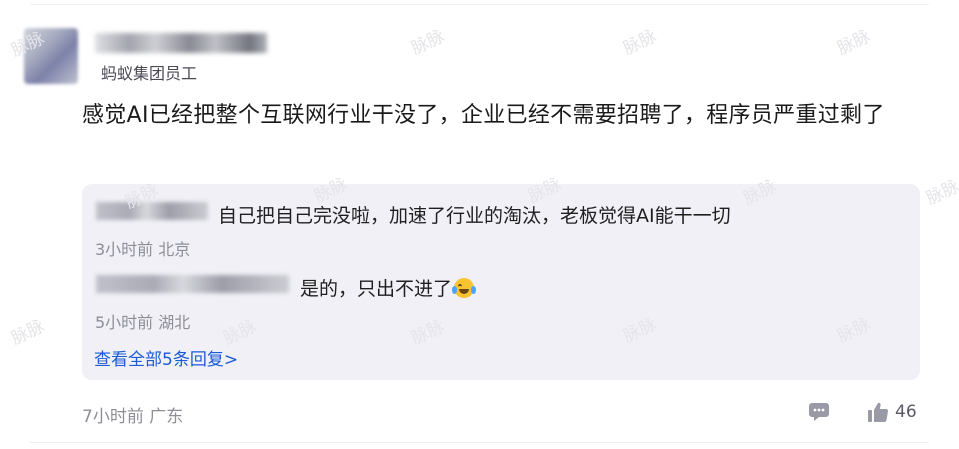 This screenshot has height=449, width=959. Describe the element at coordinates (819, 412) in the screenshot. I see `comment-icon` at that location.